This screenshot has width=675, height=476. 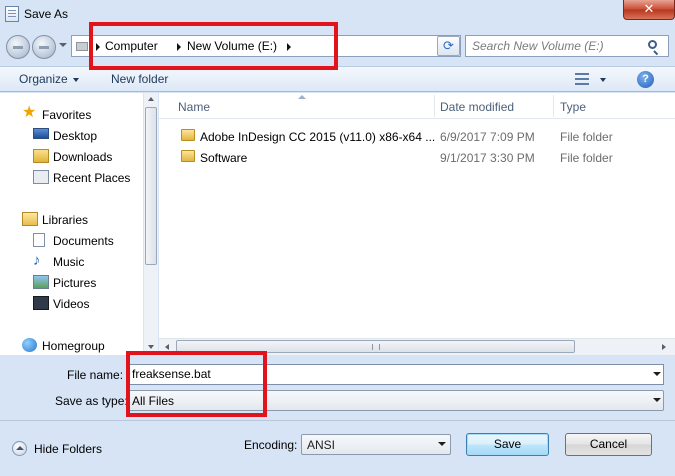 I want to click on cancel-button: Cancel, so click(x=608, y=444).